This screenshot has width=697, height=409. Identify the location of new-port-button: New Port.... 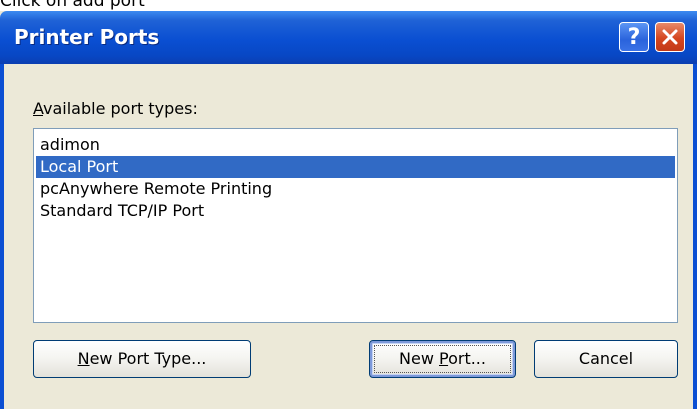
(442, 359).